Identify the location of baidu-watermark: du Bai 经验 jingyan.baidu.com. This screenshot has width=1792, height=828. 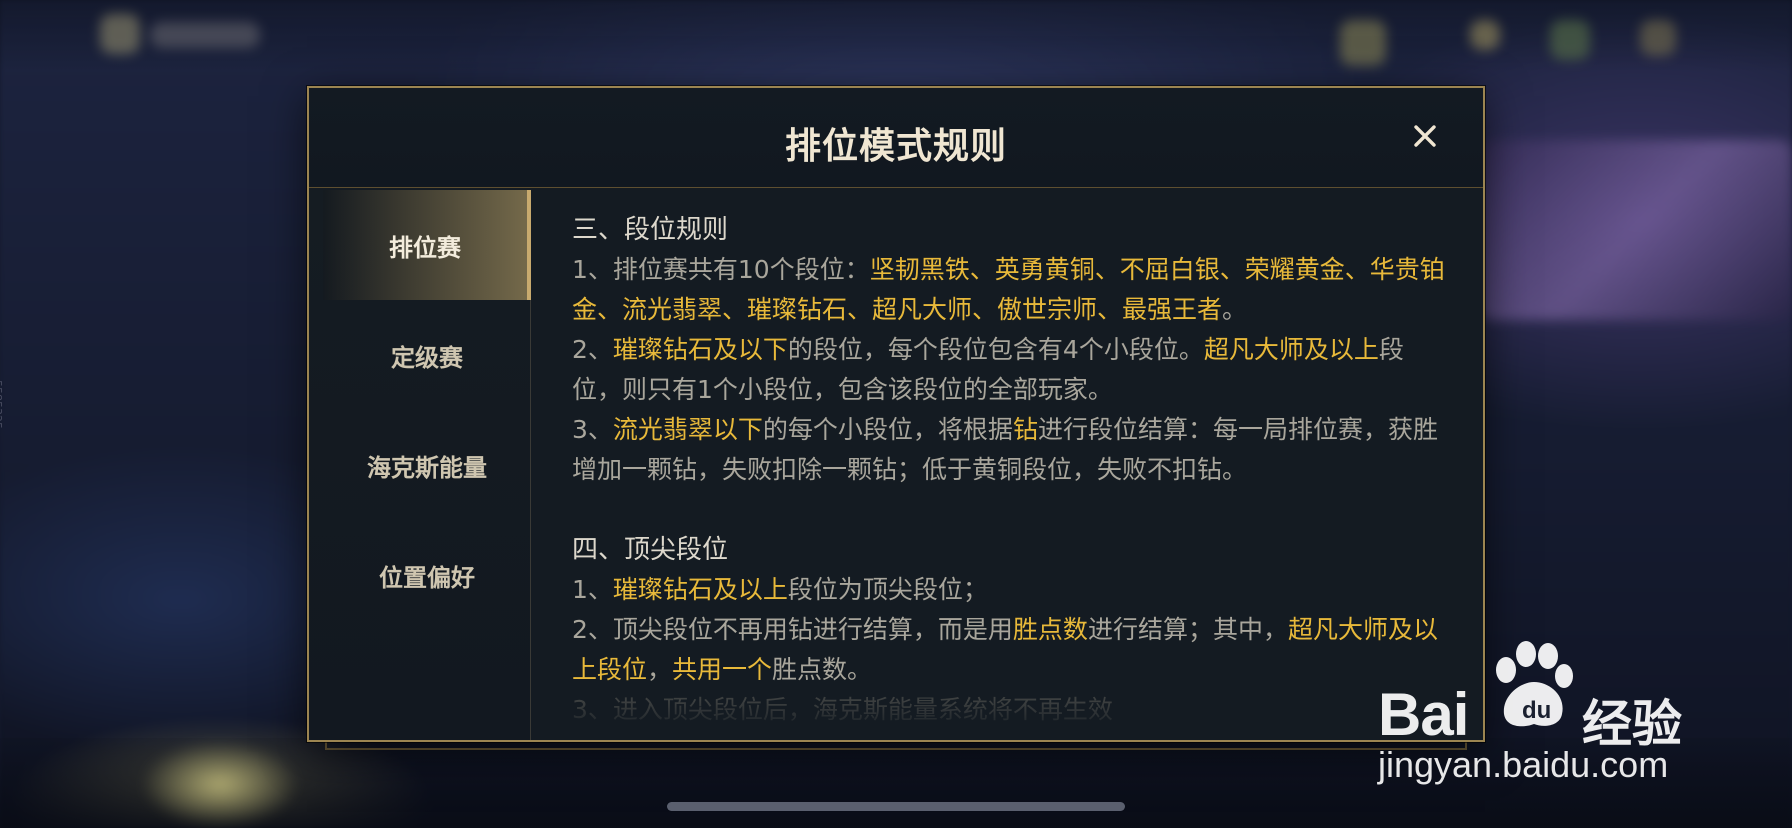
(1537, 711).